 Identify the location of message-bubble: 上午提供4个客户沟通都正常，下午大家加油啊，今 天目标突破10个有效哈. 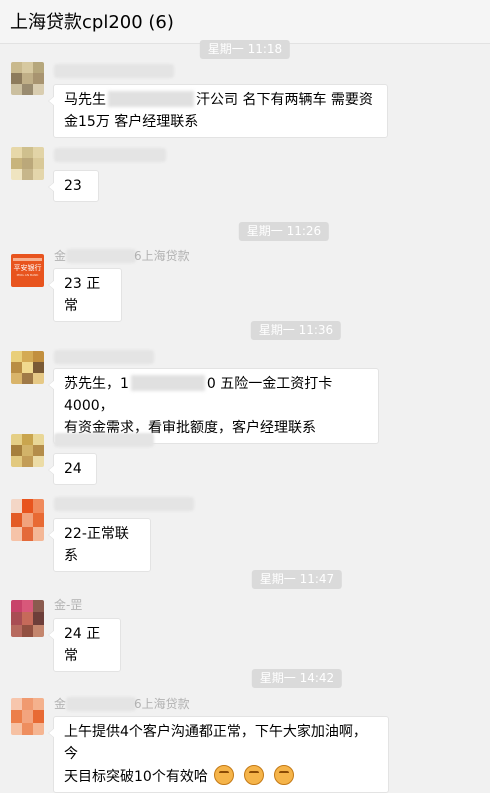
(218, 754).